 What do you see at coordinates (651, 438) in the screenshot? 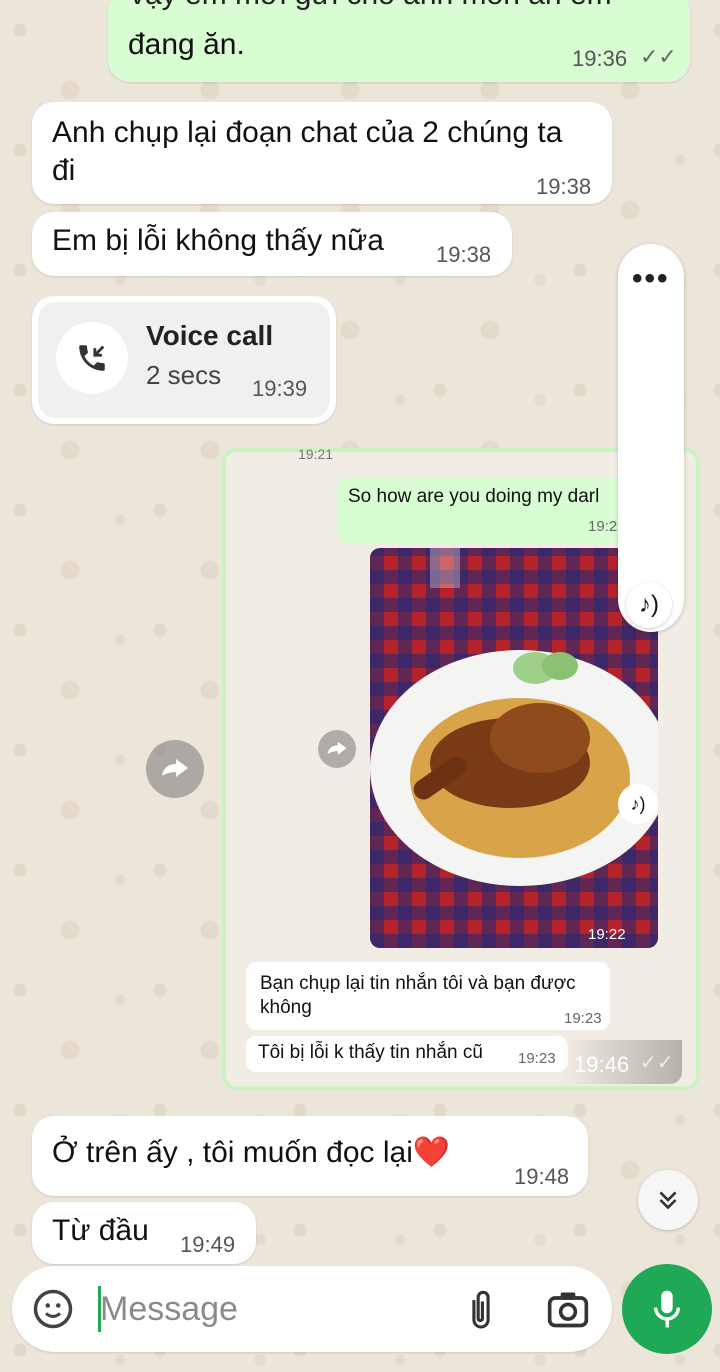
I see `side-action-panel` at bounding box center [651, 438].